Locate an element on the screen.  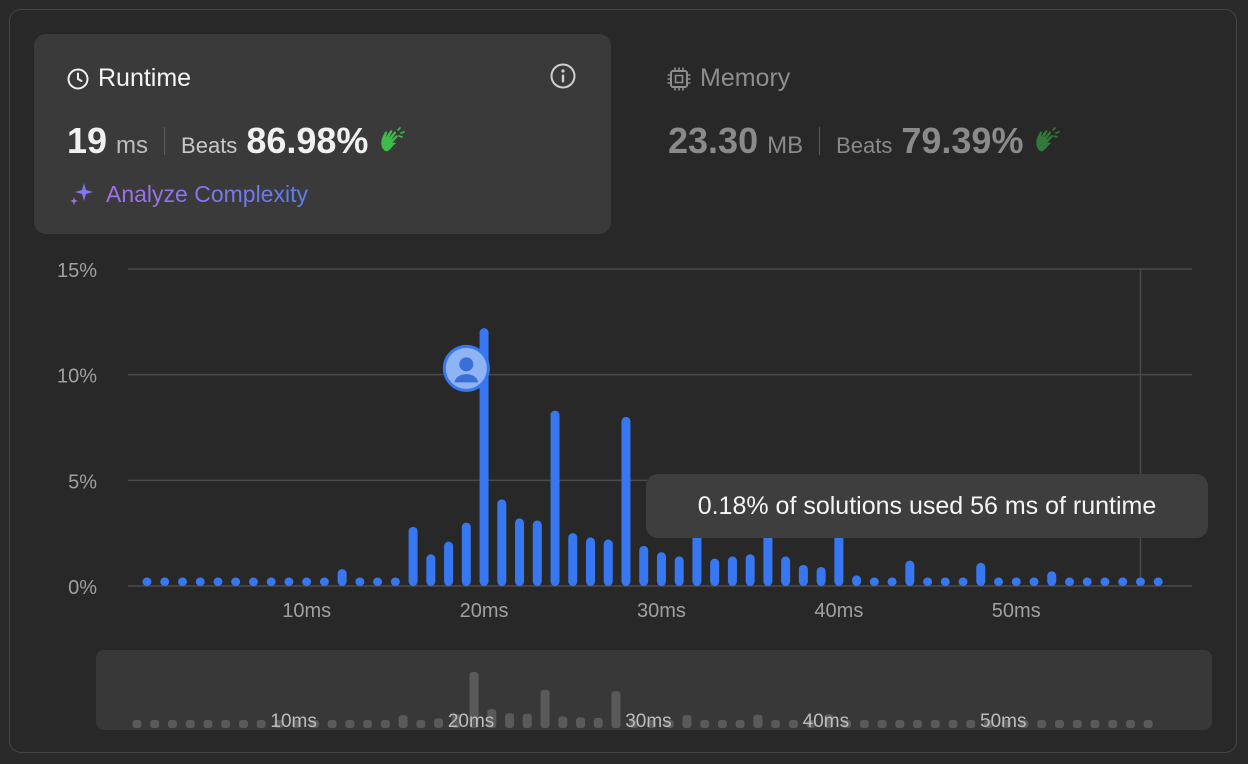
brush-tick-label: 10ms is located at coordinates (293, 720).